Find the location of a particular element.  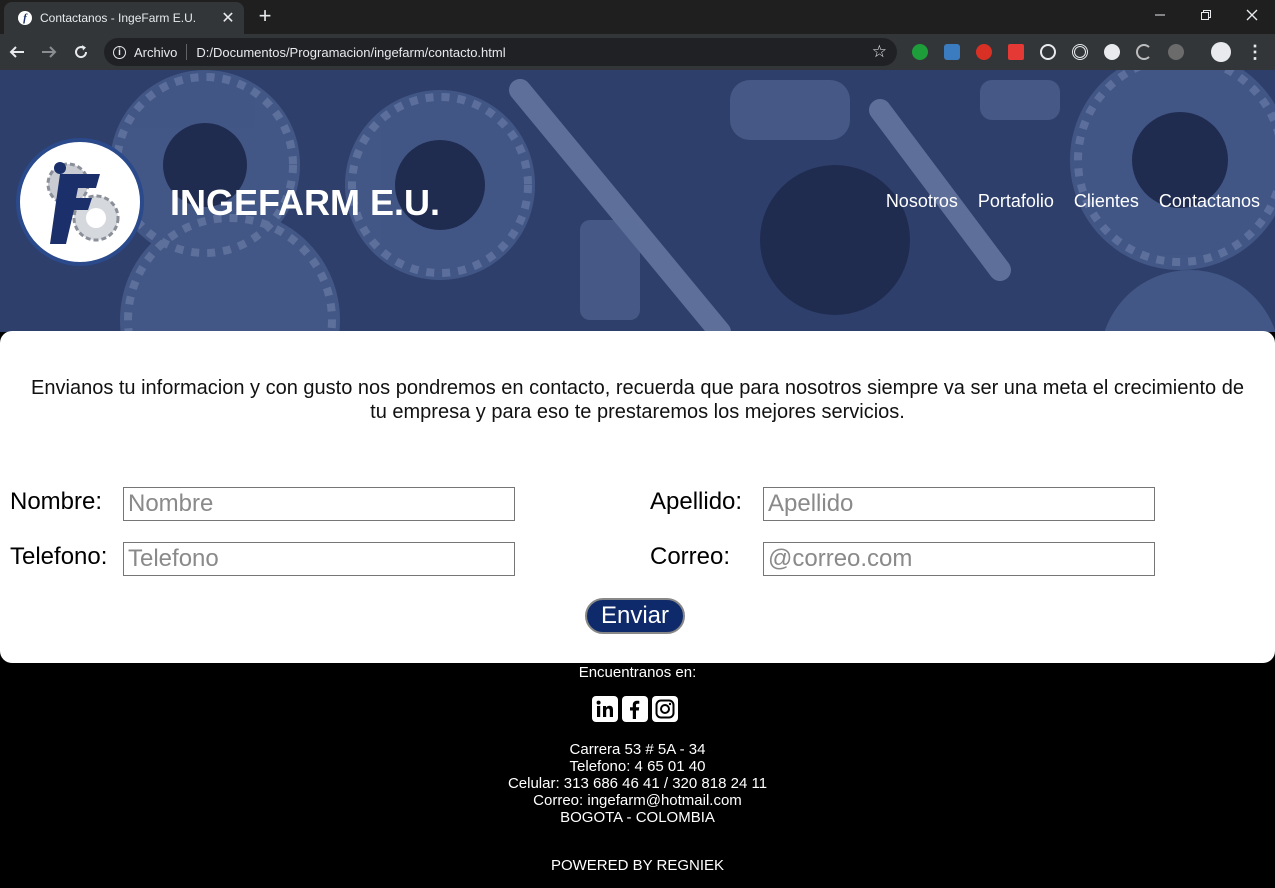

address-text: Carrera 53 # 5A - 34 is located at coordinates (637, 749).